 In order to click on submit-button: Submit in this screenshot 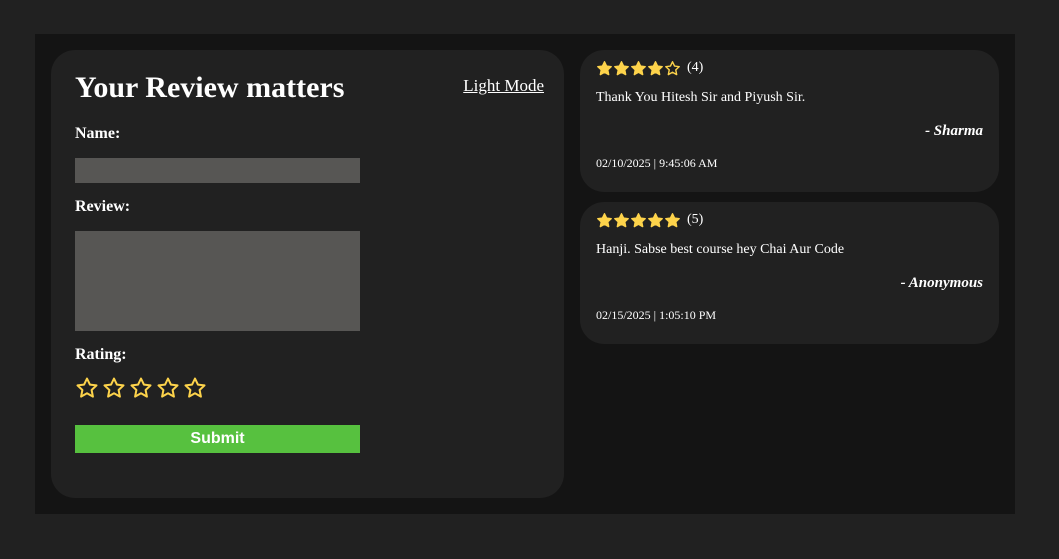, I will do `click(217, 439)`.